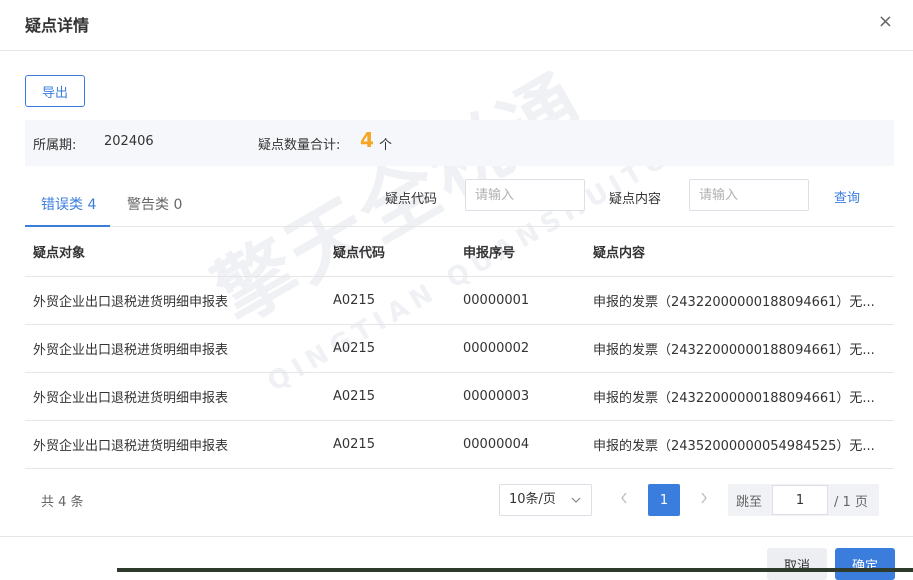 This screenshot has height=580, width=913. I want to click on cell-seq: 00000002, so click(520, 348).